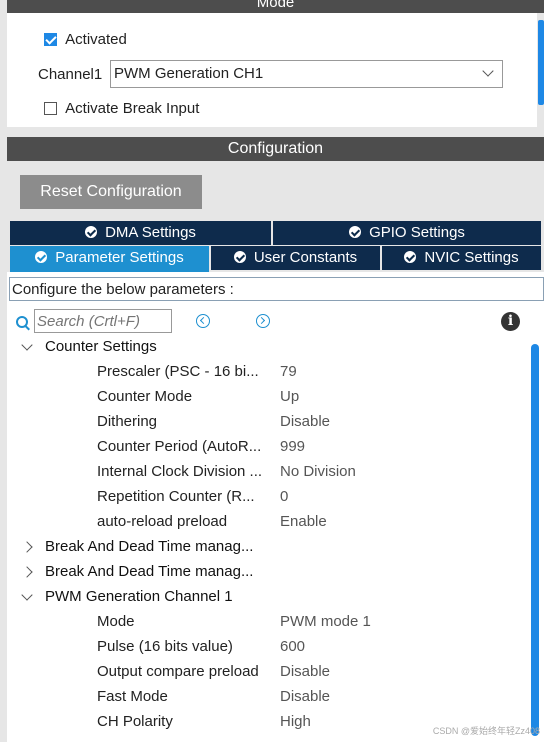 The width and height of the screenshot is (544, 742). Describe the element at coordinates (189, 73) in the screenshot. I see `channel-select-value: PWM Generation CH1` at that location.